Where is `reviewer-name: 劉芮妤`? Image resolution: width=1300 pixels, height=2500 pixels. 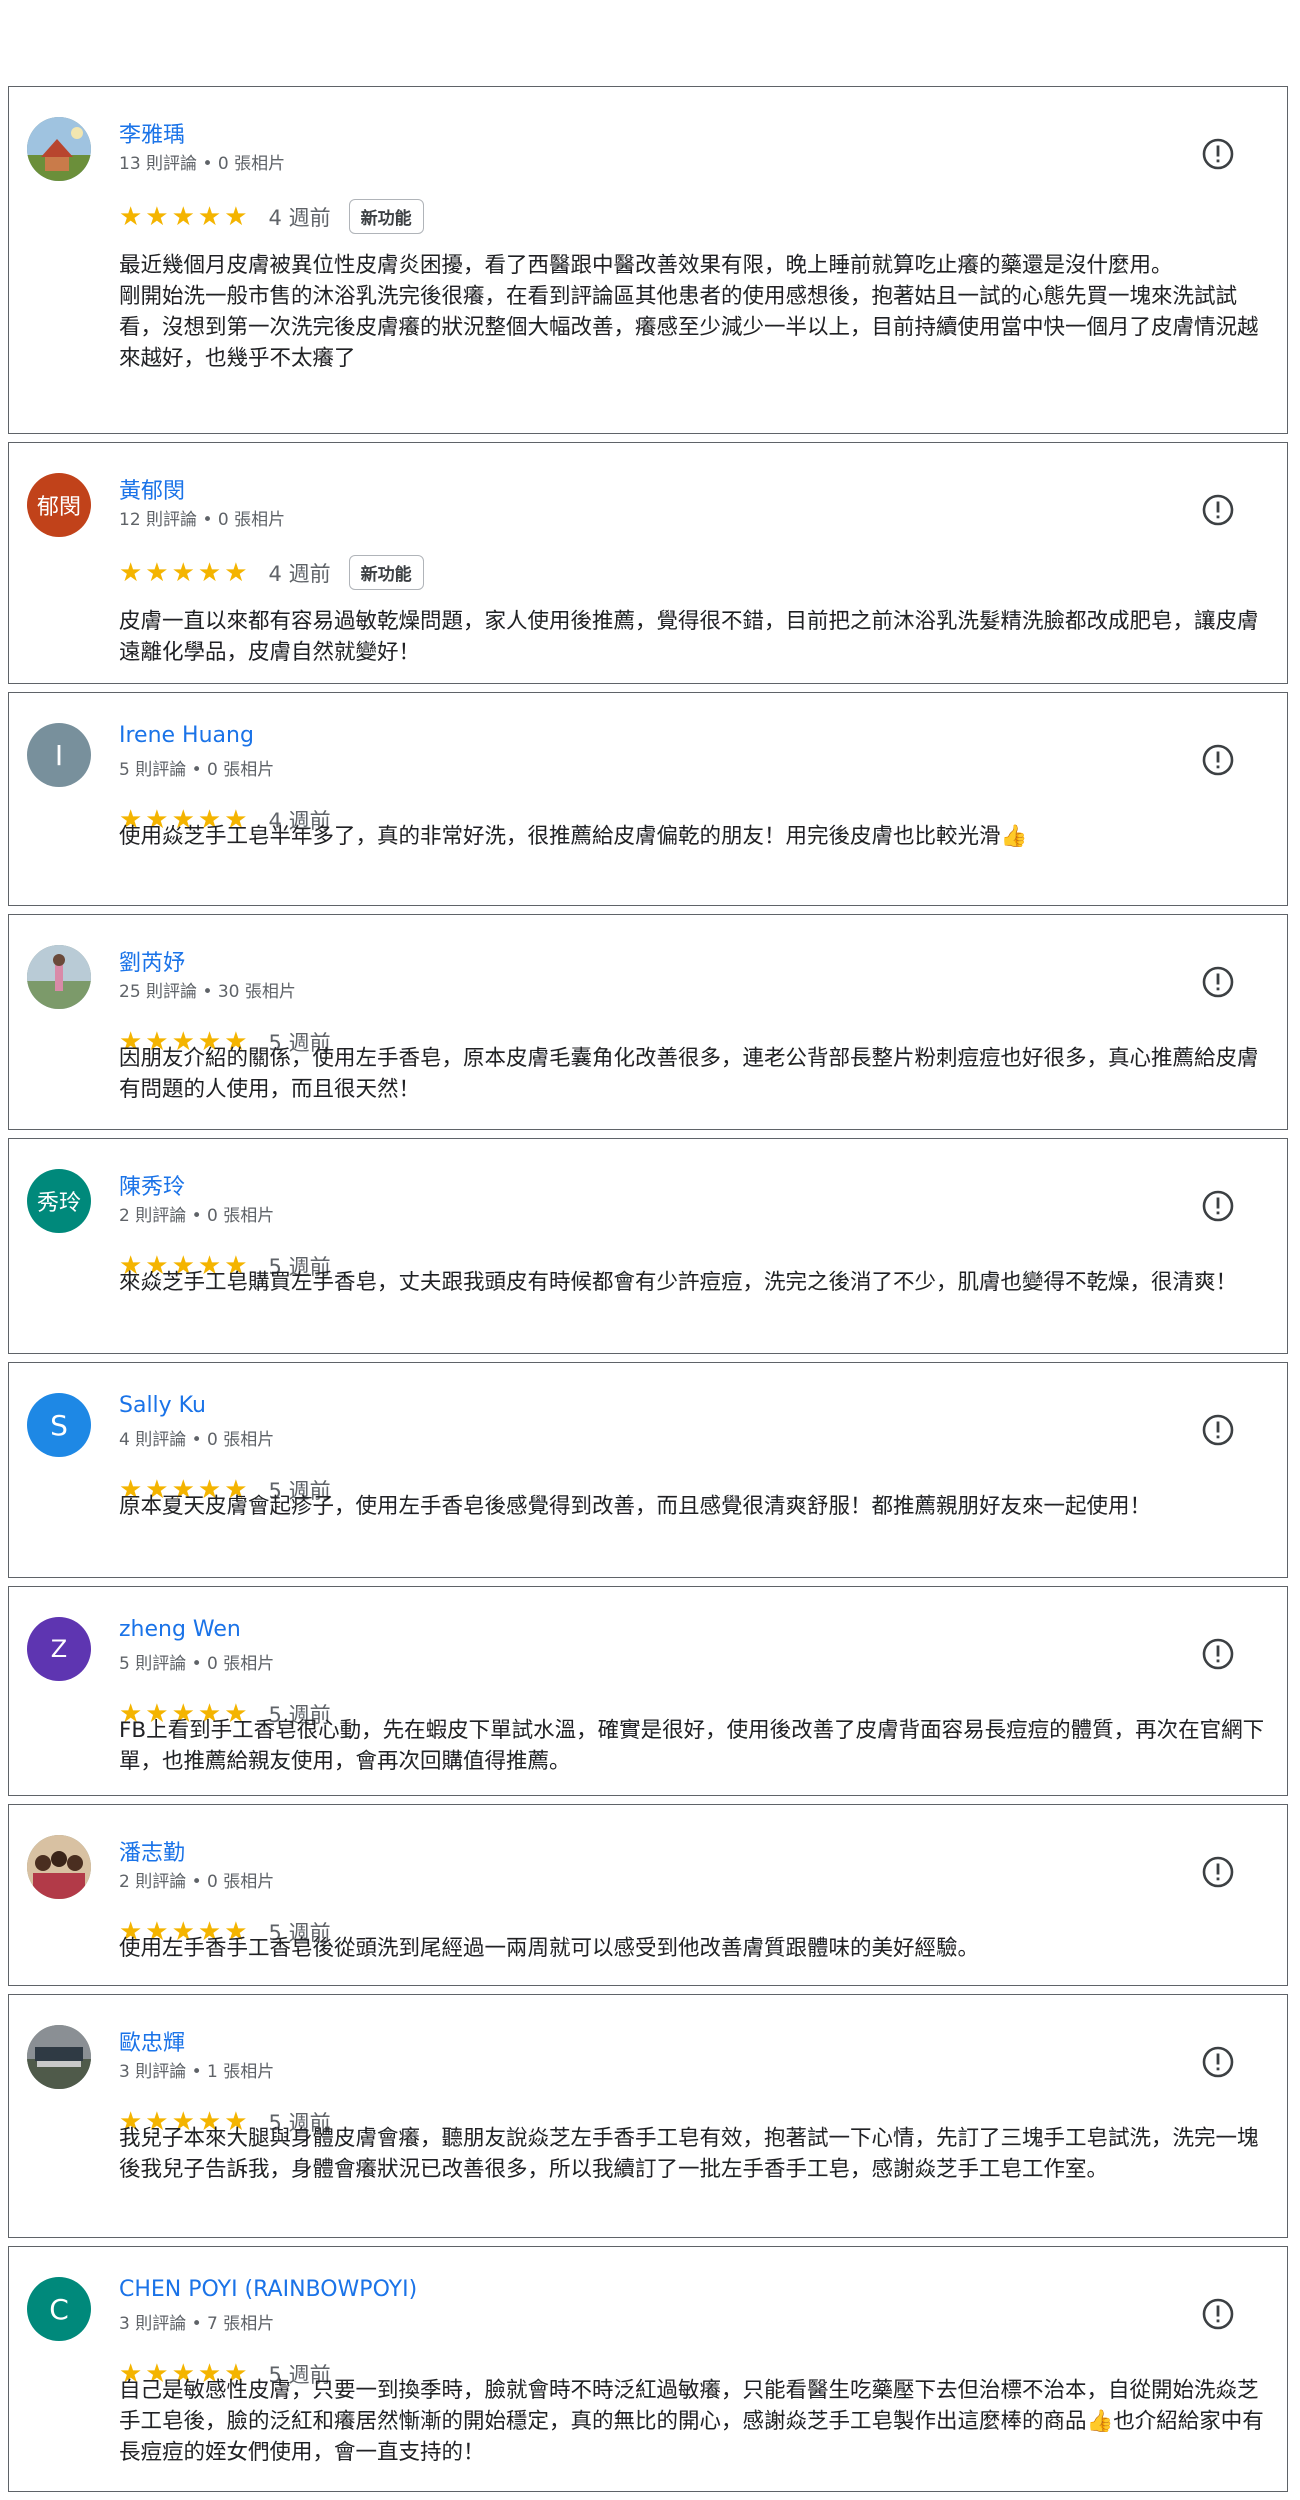
reviewer-name: 劉芮妤 is located at coordinates (152, 961).